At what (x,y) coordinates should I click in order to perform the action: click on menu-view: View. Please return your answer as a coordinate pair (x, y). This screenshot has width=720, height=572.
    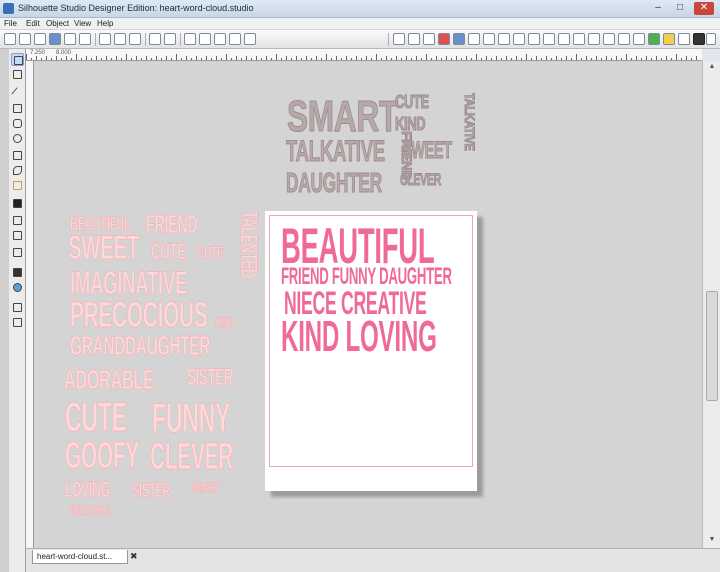
    Looking at the image, I should click on (82, 23).